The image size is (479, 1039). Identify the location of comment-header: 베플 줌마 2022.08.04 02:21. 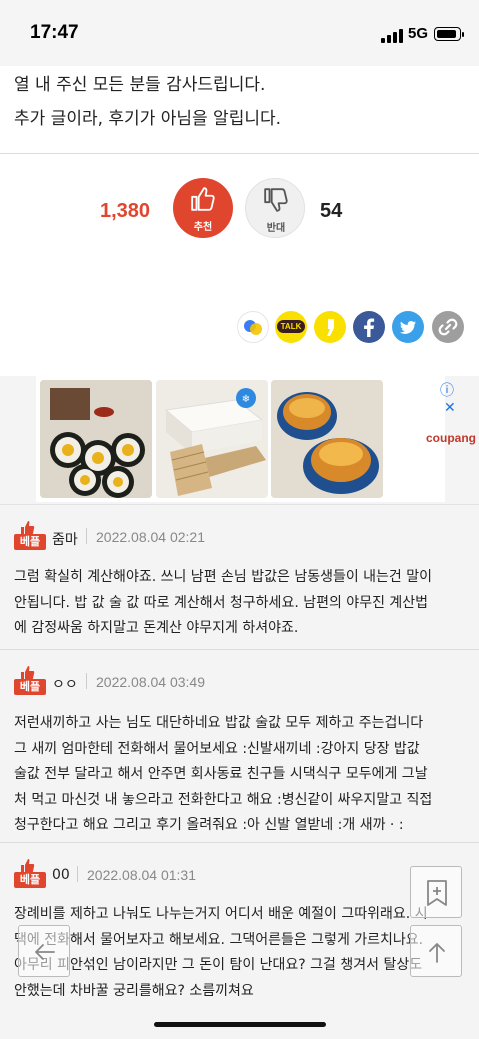
(239, 535).